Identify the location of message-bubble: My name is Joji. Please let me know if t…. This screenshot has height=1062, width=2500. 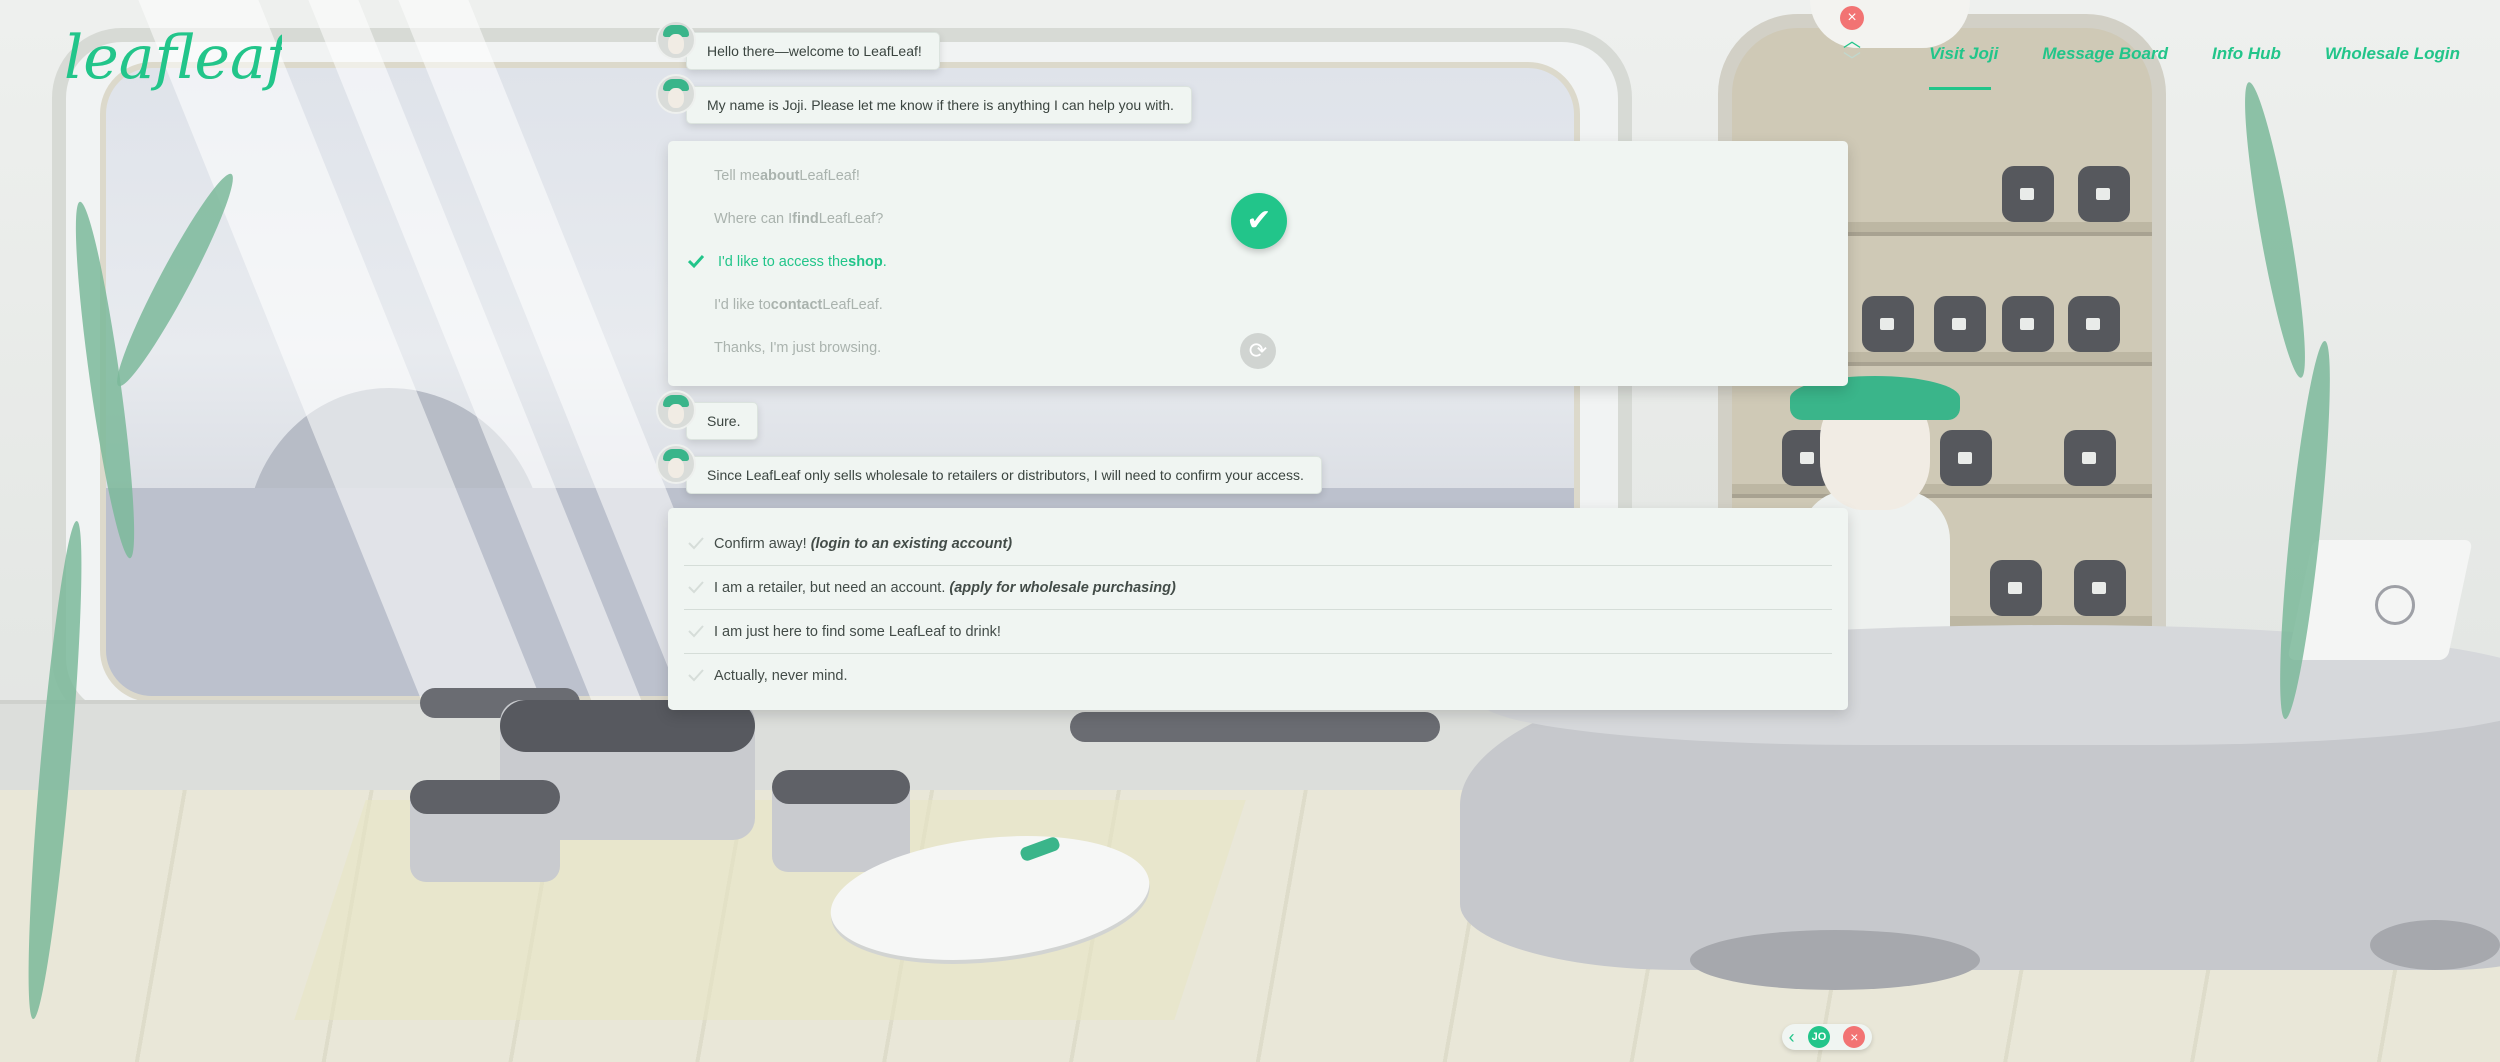
(939, 105).